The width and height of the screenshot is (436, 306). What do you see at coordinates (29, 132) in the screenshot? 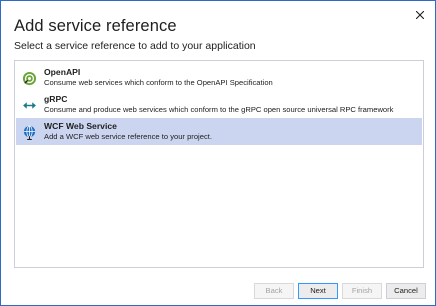
I see `wcf-globe-icon` at bounding box center [29, 132].